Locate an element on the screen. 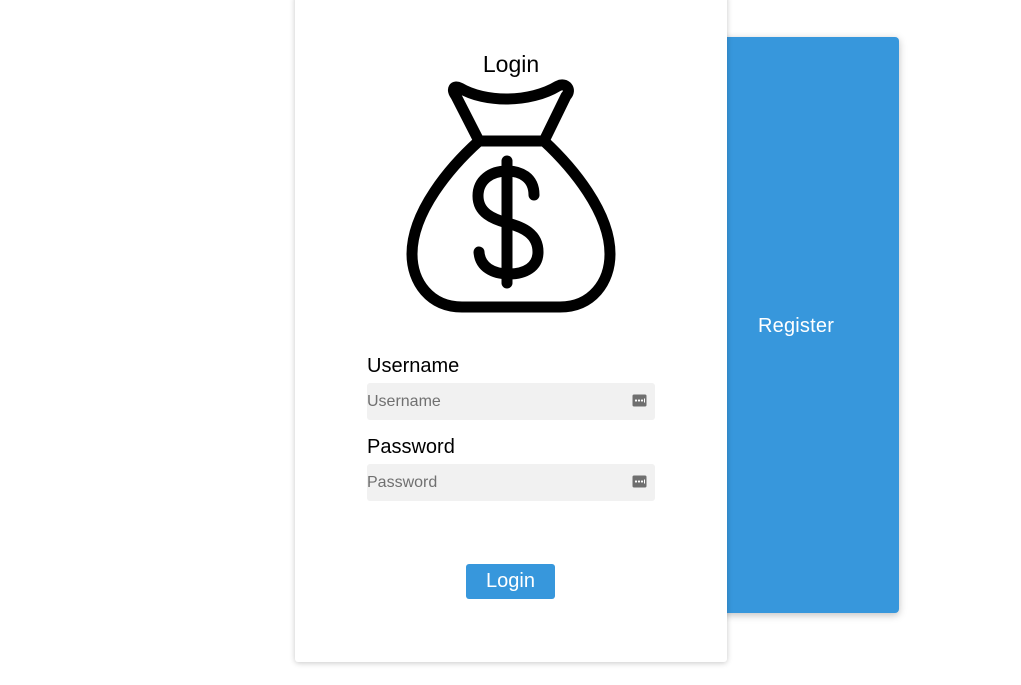  username-label: Username is located at coordinates (413, 366).